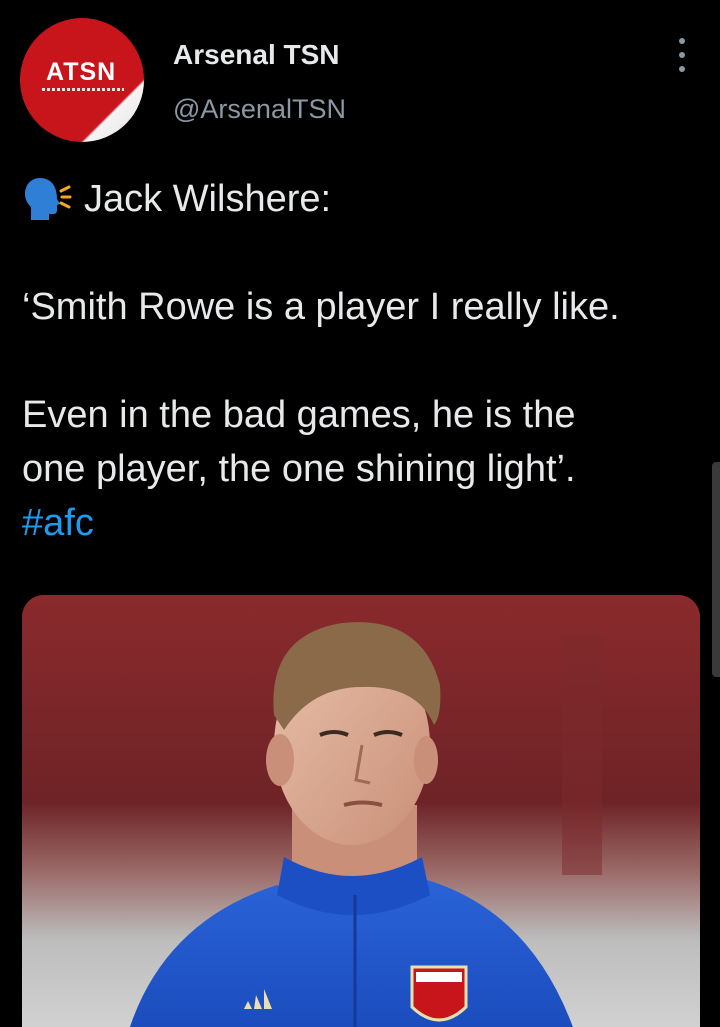 Image resolution: width=720 pixels, height=1027 pixels. Describe the element at coordinates (256, 55) in the screenshot. I see `author-display-name: Arsenal TSN` at that location.